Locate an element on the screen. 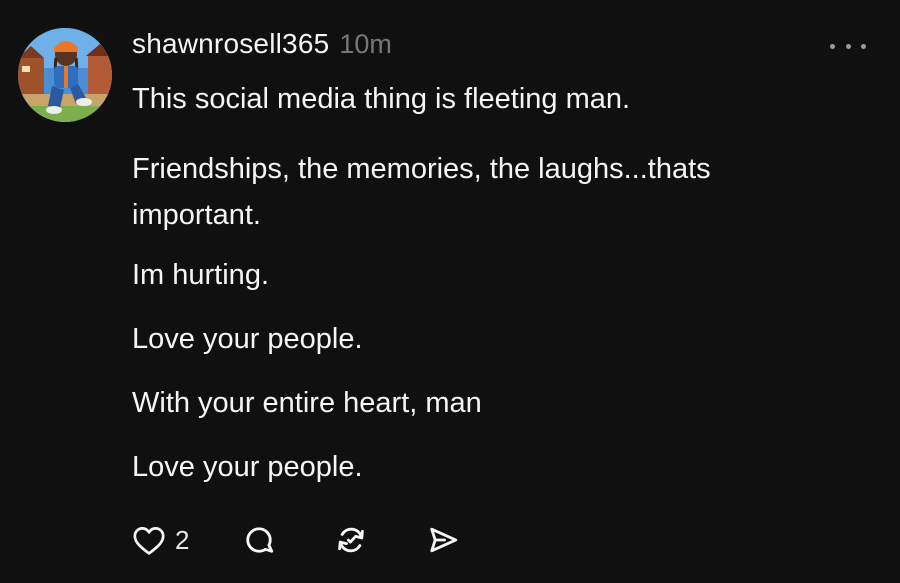 The width and height of the screenshot is (900, 583). comment-icon is located at coordinates (259, 540).